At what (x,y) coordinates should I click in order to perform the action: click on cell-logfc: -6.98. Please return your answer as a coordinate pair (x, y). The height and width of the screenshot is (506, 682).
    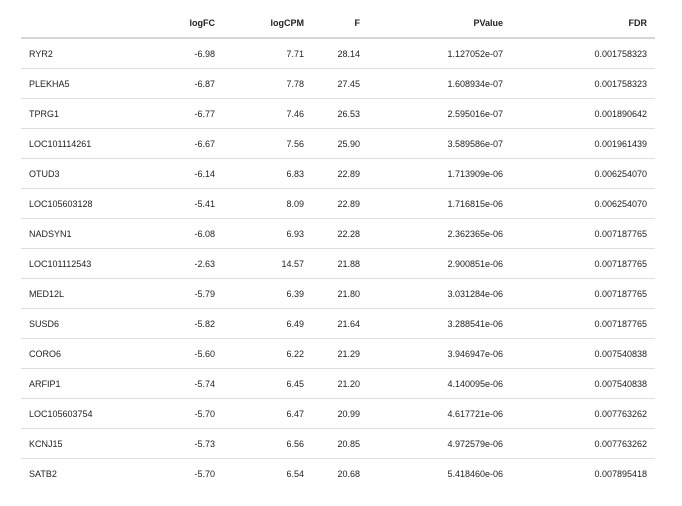
    Looking at the image, I should click on (181, 53).